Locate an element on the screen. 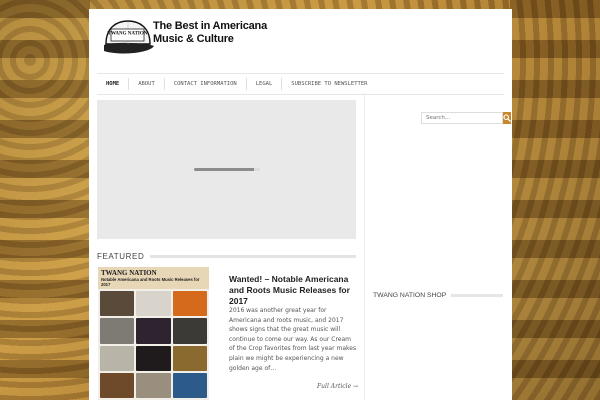 The image size is (600, 400). shop-widget-title: TWANG NATION SHOP is located at coordinates (410, 295).